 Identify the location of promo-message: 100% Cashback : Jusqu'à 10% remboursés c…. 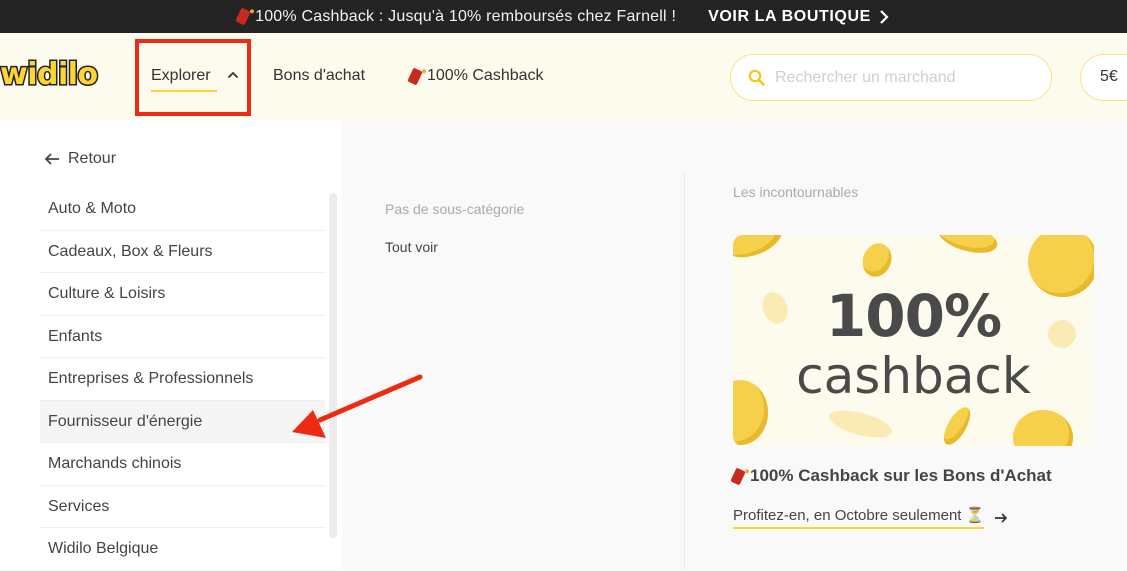
(456, 16).